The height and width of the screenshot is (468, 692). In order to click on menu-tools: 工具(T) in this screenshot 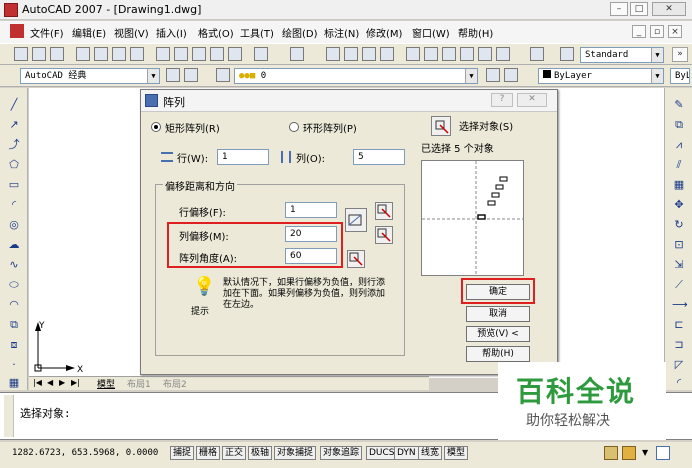, I will do `click(257, 32)`.